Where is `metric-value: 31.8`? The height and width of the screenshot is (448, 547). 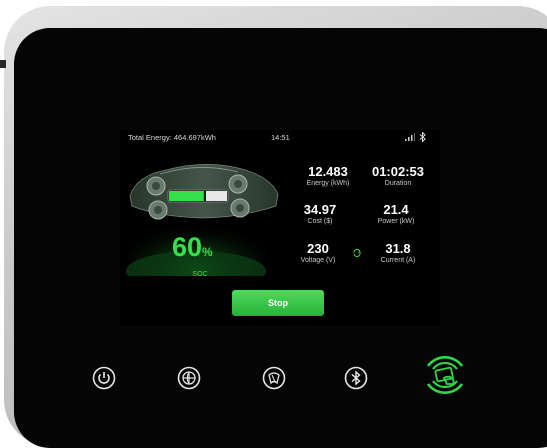 metric-value: 31.8 is located at coordinates (398, 248).